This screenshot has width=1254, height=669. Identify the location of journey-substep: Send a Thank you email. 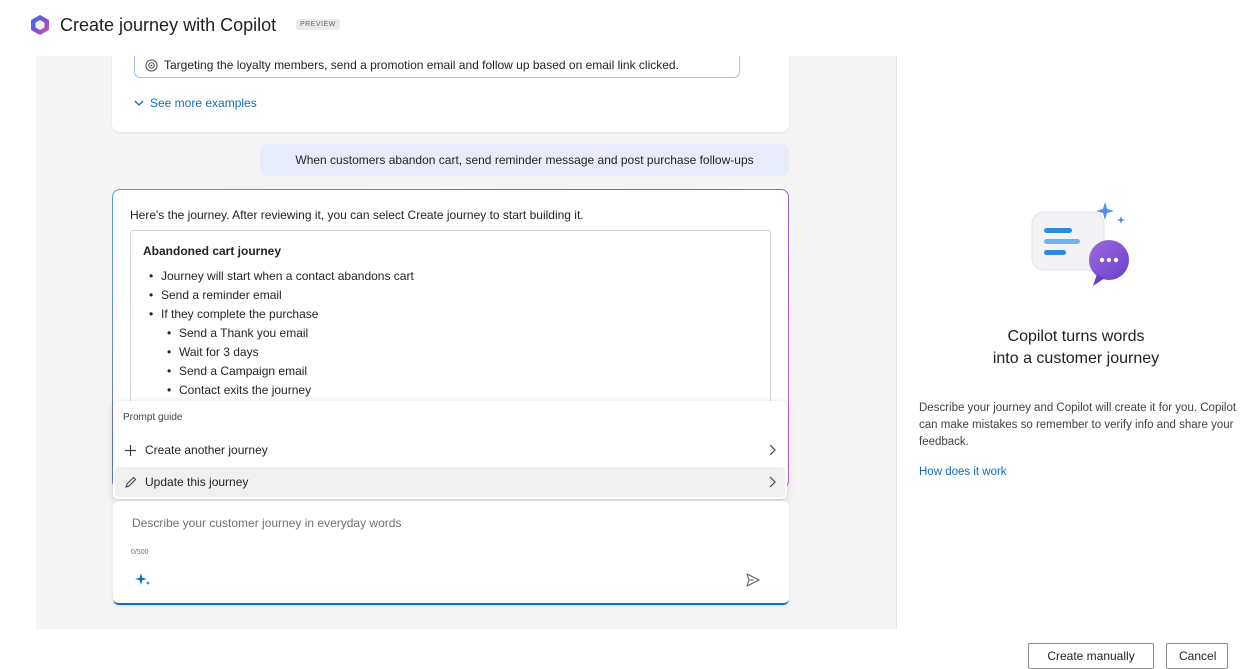
(278, 333).